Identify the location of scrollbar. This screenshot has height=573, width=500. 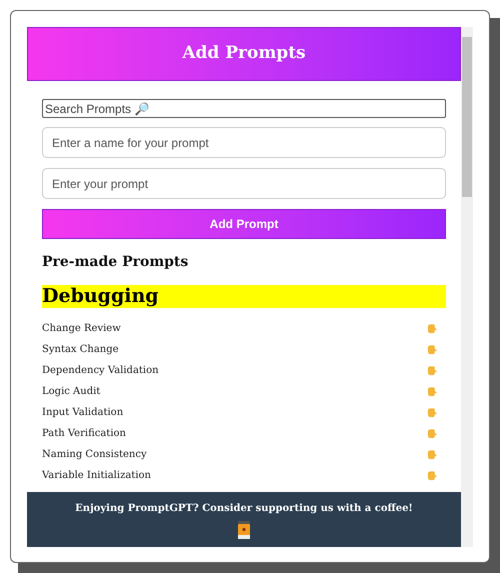
(467, 287).